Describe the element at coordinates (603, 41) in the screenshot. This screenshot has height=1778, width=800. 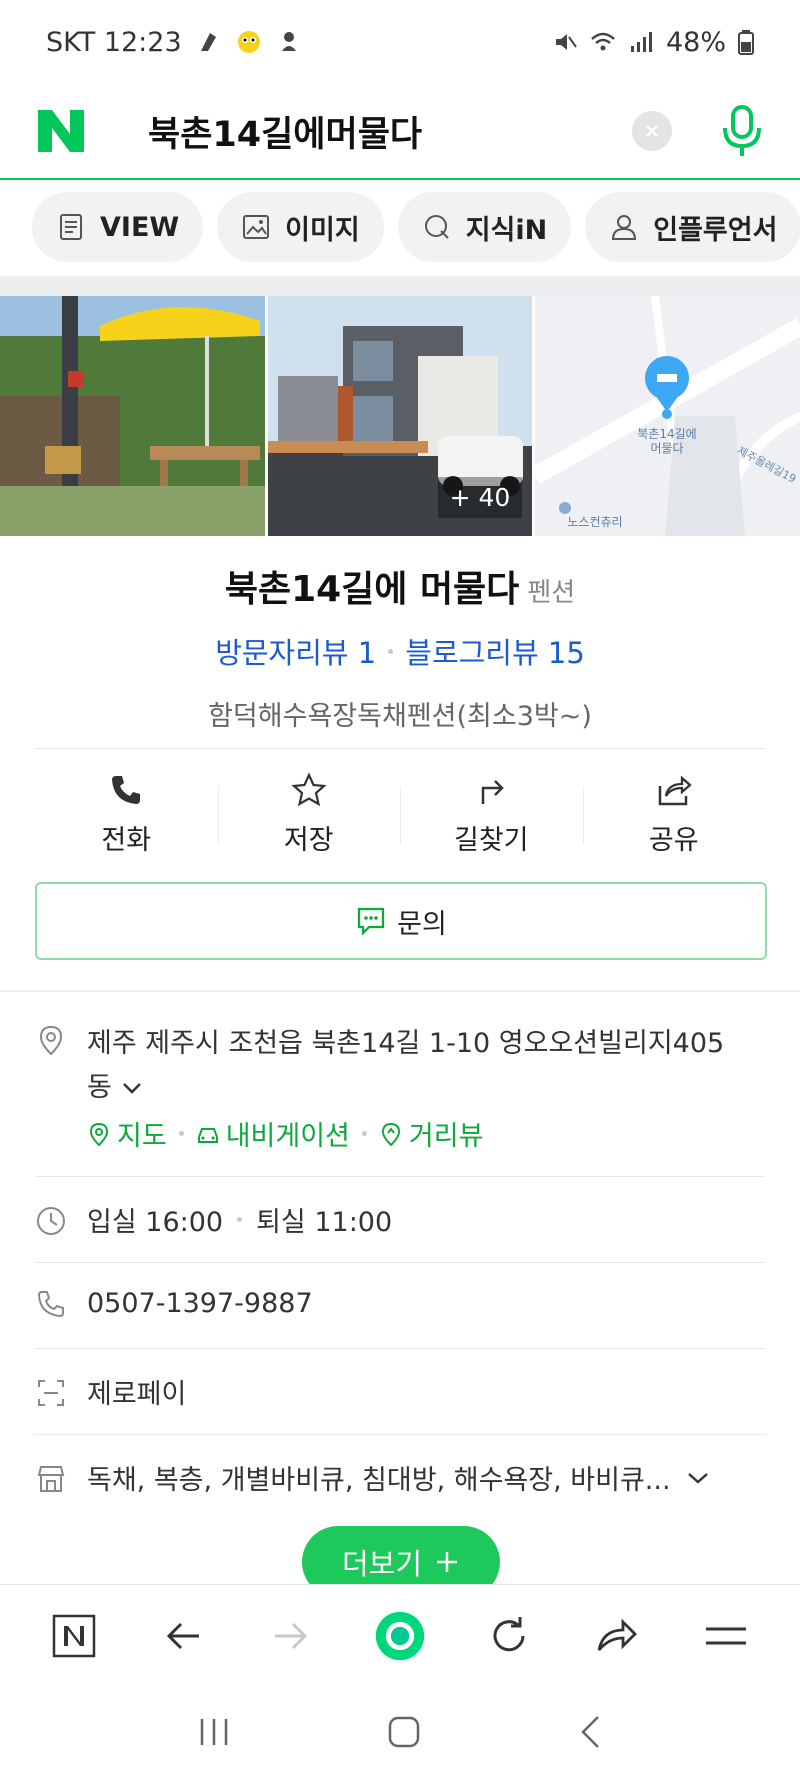
I see `wifi-icon` at that location.